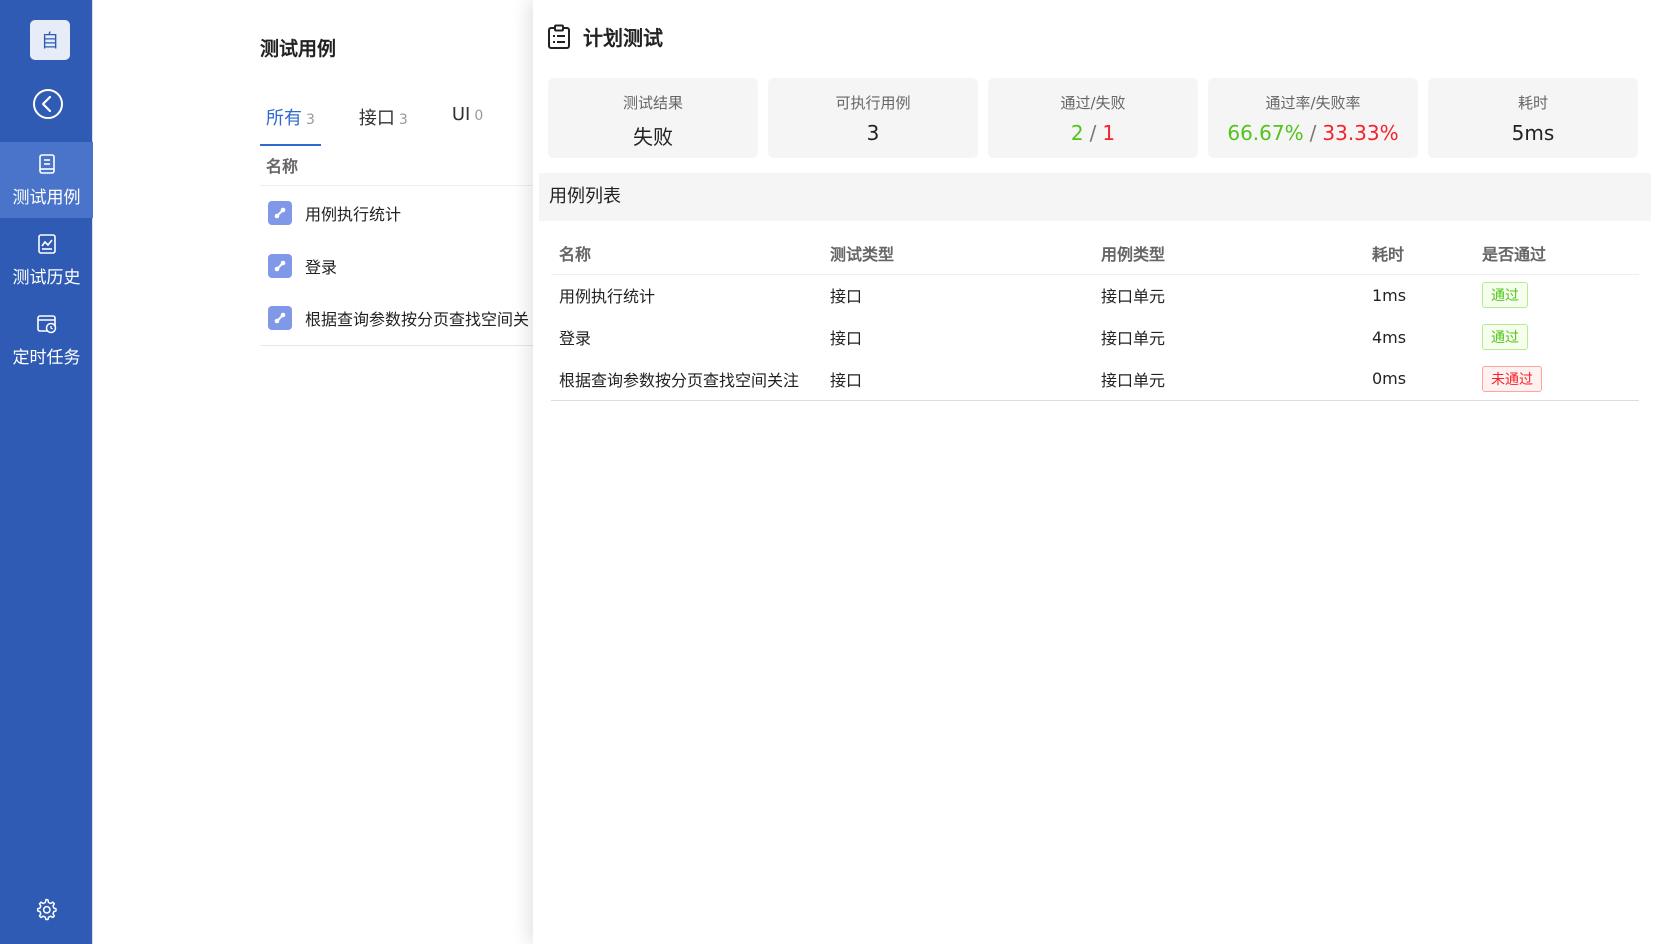 Image resolution: width=1657 pixels, height=944 pixels. Describe the element at coordinates (1556, 253) in the screenshot. I see `column-header-passed: 是否通过` at that location.